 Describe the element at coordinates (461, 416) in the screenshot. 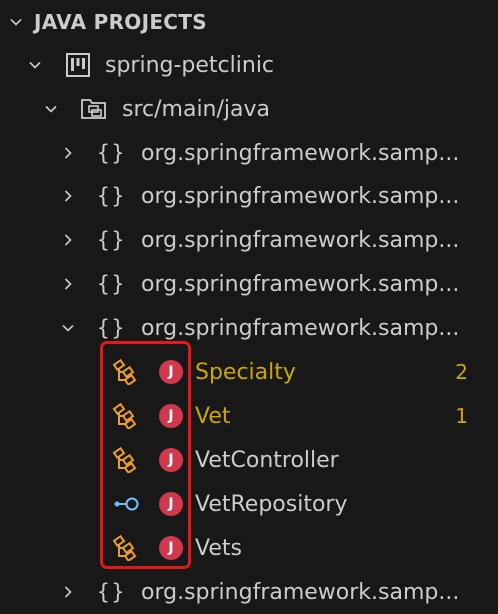

I see `problem-count-badge: 1` at that location.